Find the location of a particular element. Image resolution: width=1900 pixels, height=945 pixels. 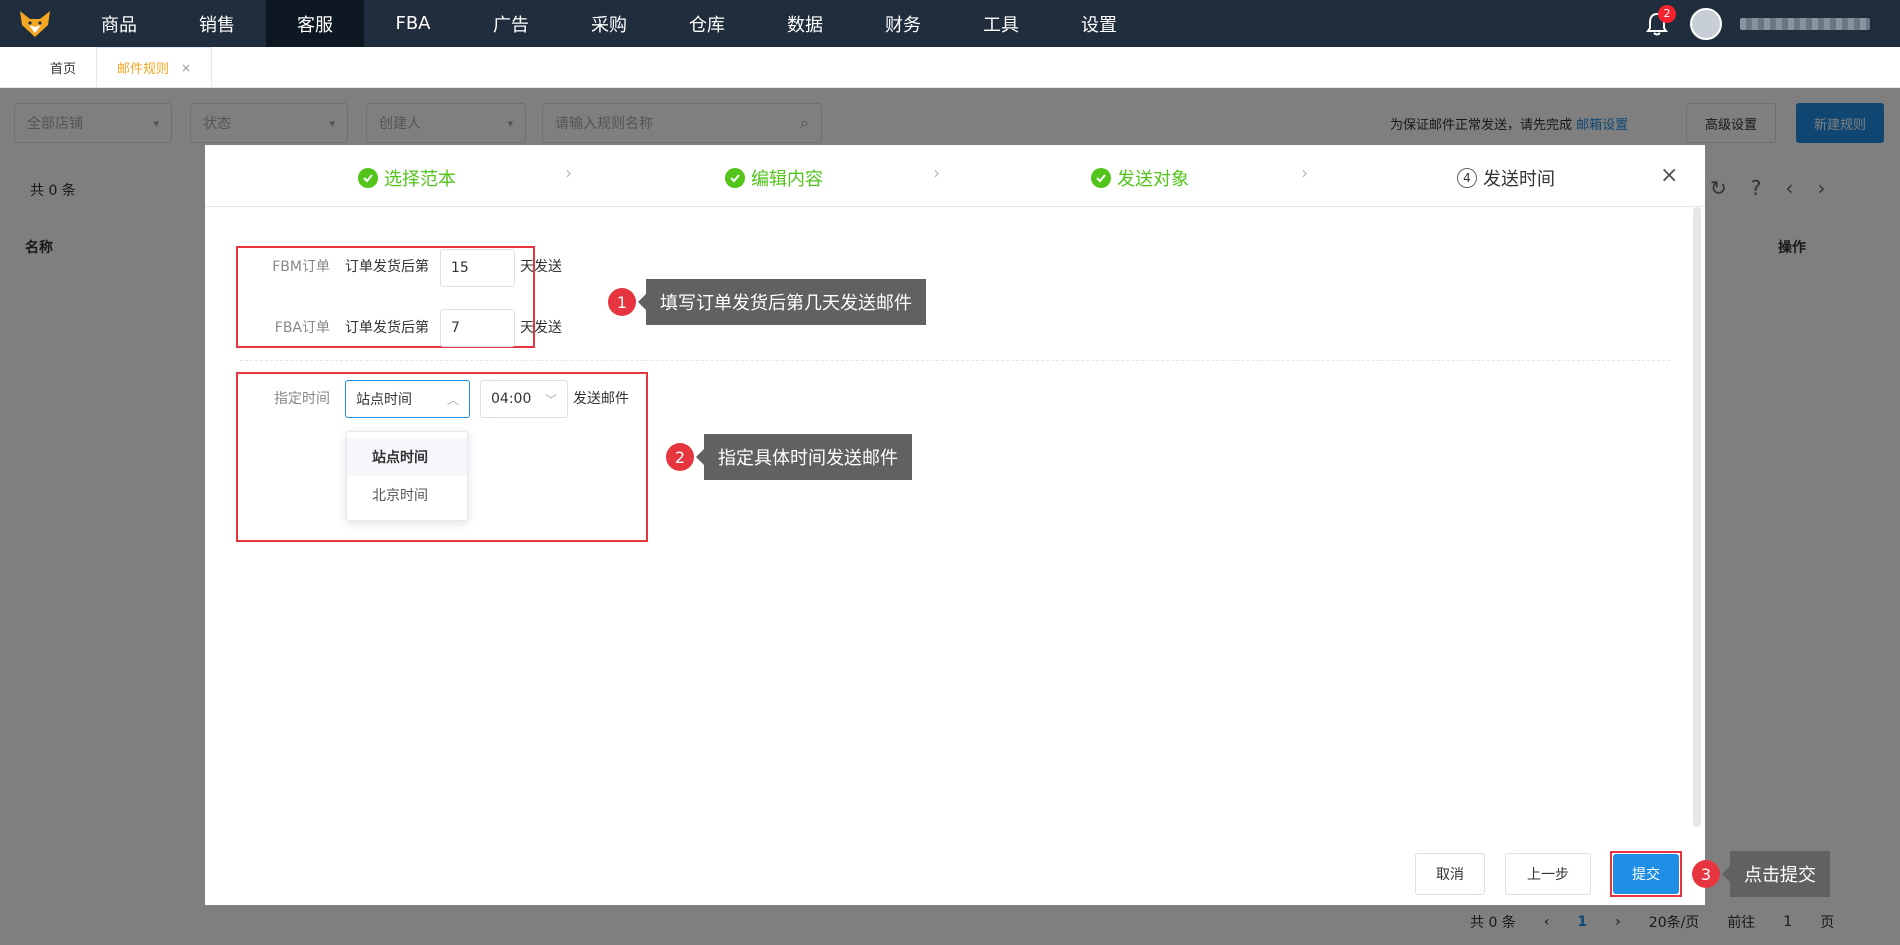

main-nav: 商品 销售 客服 FBA 广告 采购 仓库 数据 财务 工具 设置 is located at coordinates (609, 23).